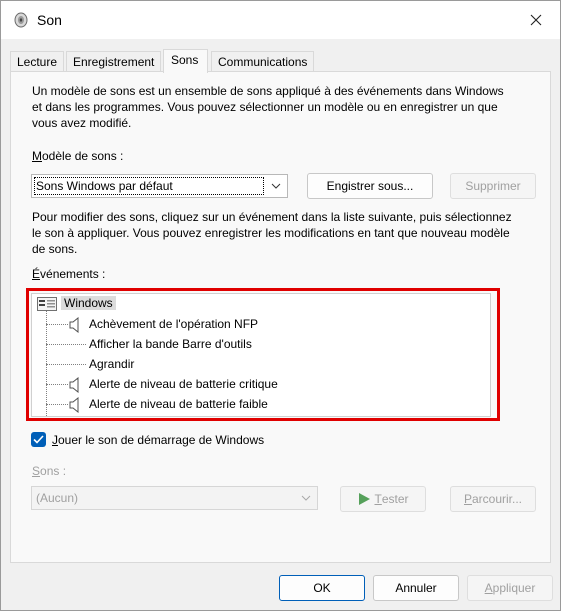  I want to click on tree-root-windows: Windows, so click(252, 304).